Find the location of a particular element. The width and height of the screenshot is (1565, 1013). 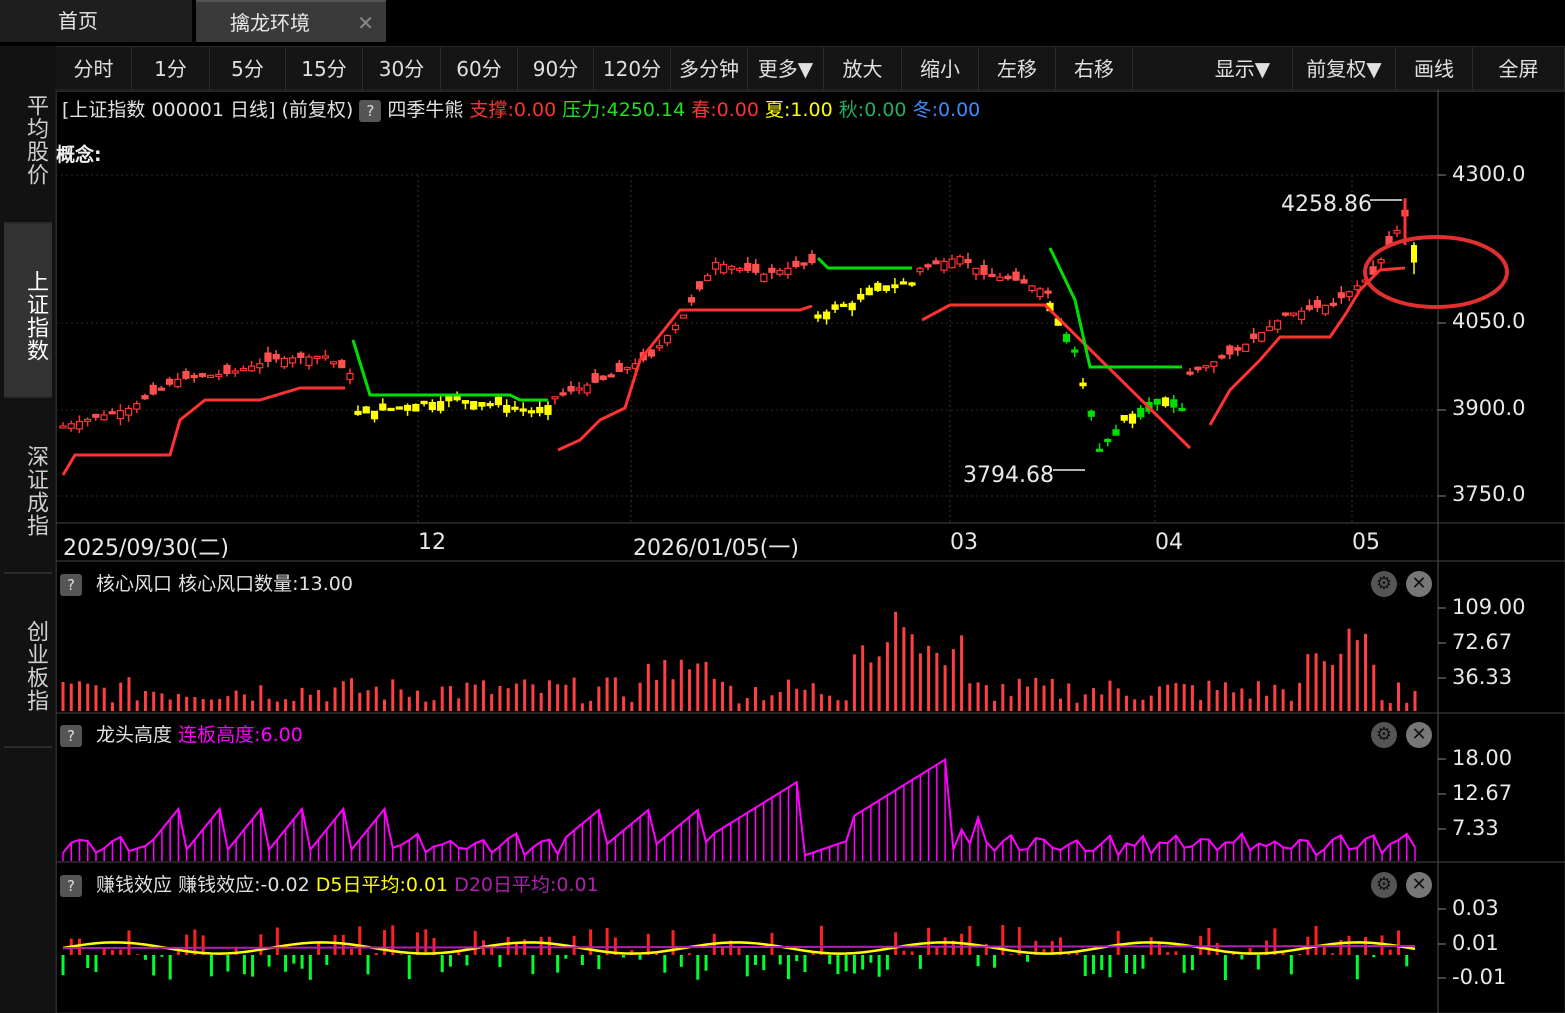

money-panel-d5: D5日平均:0.01 is located at coordinates (382, 885).